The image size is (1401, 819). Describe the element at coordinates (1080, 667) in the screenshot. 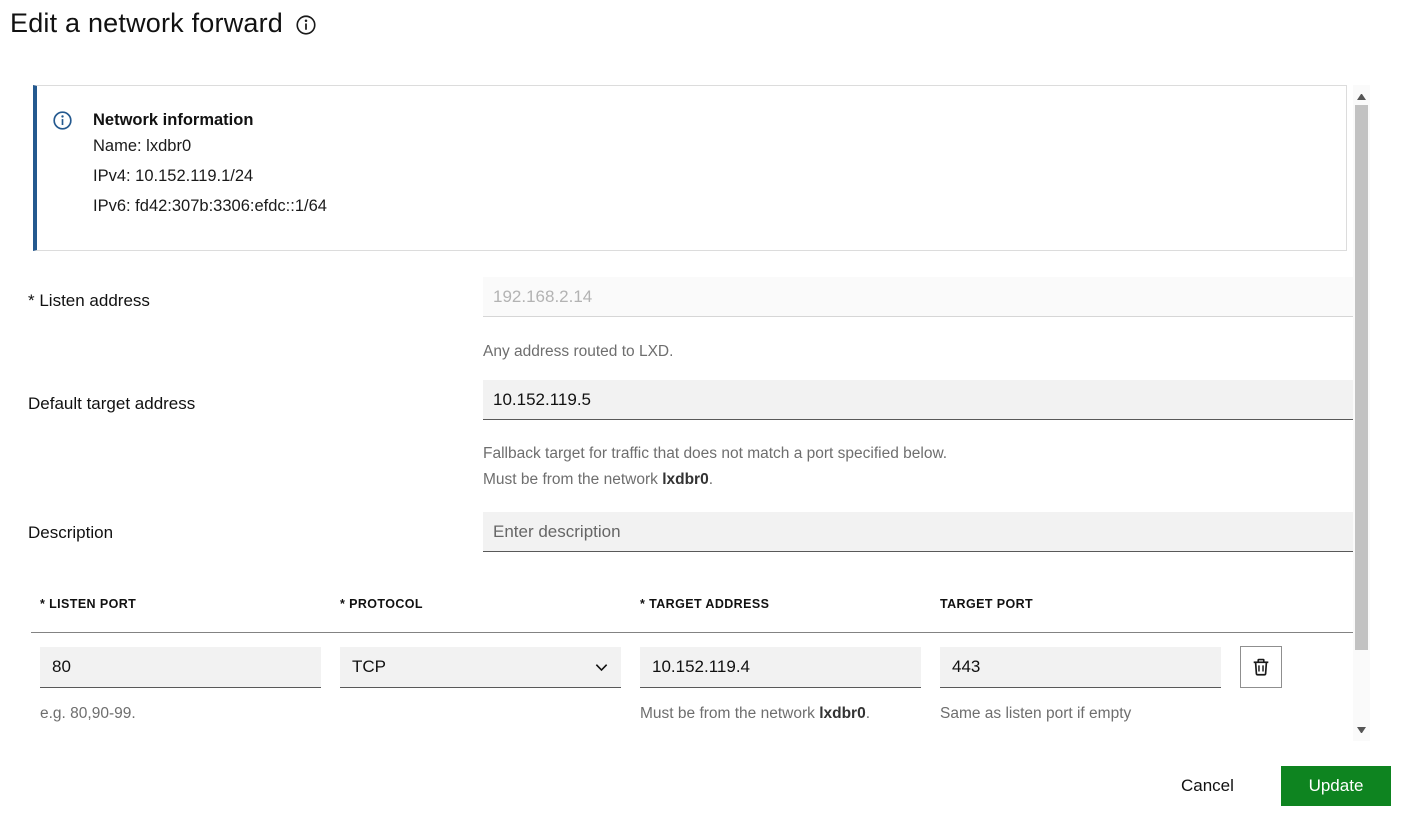

I see `target-port-input` at that location.